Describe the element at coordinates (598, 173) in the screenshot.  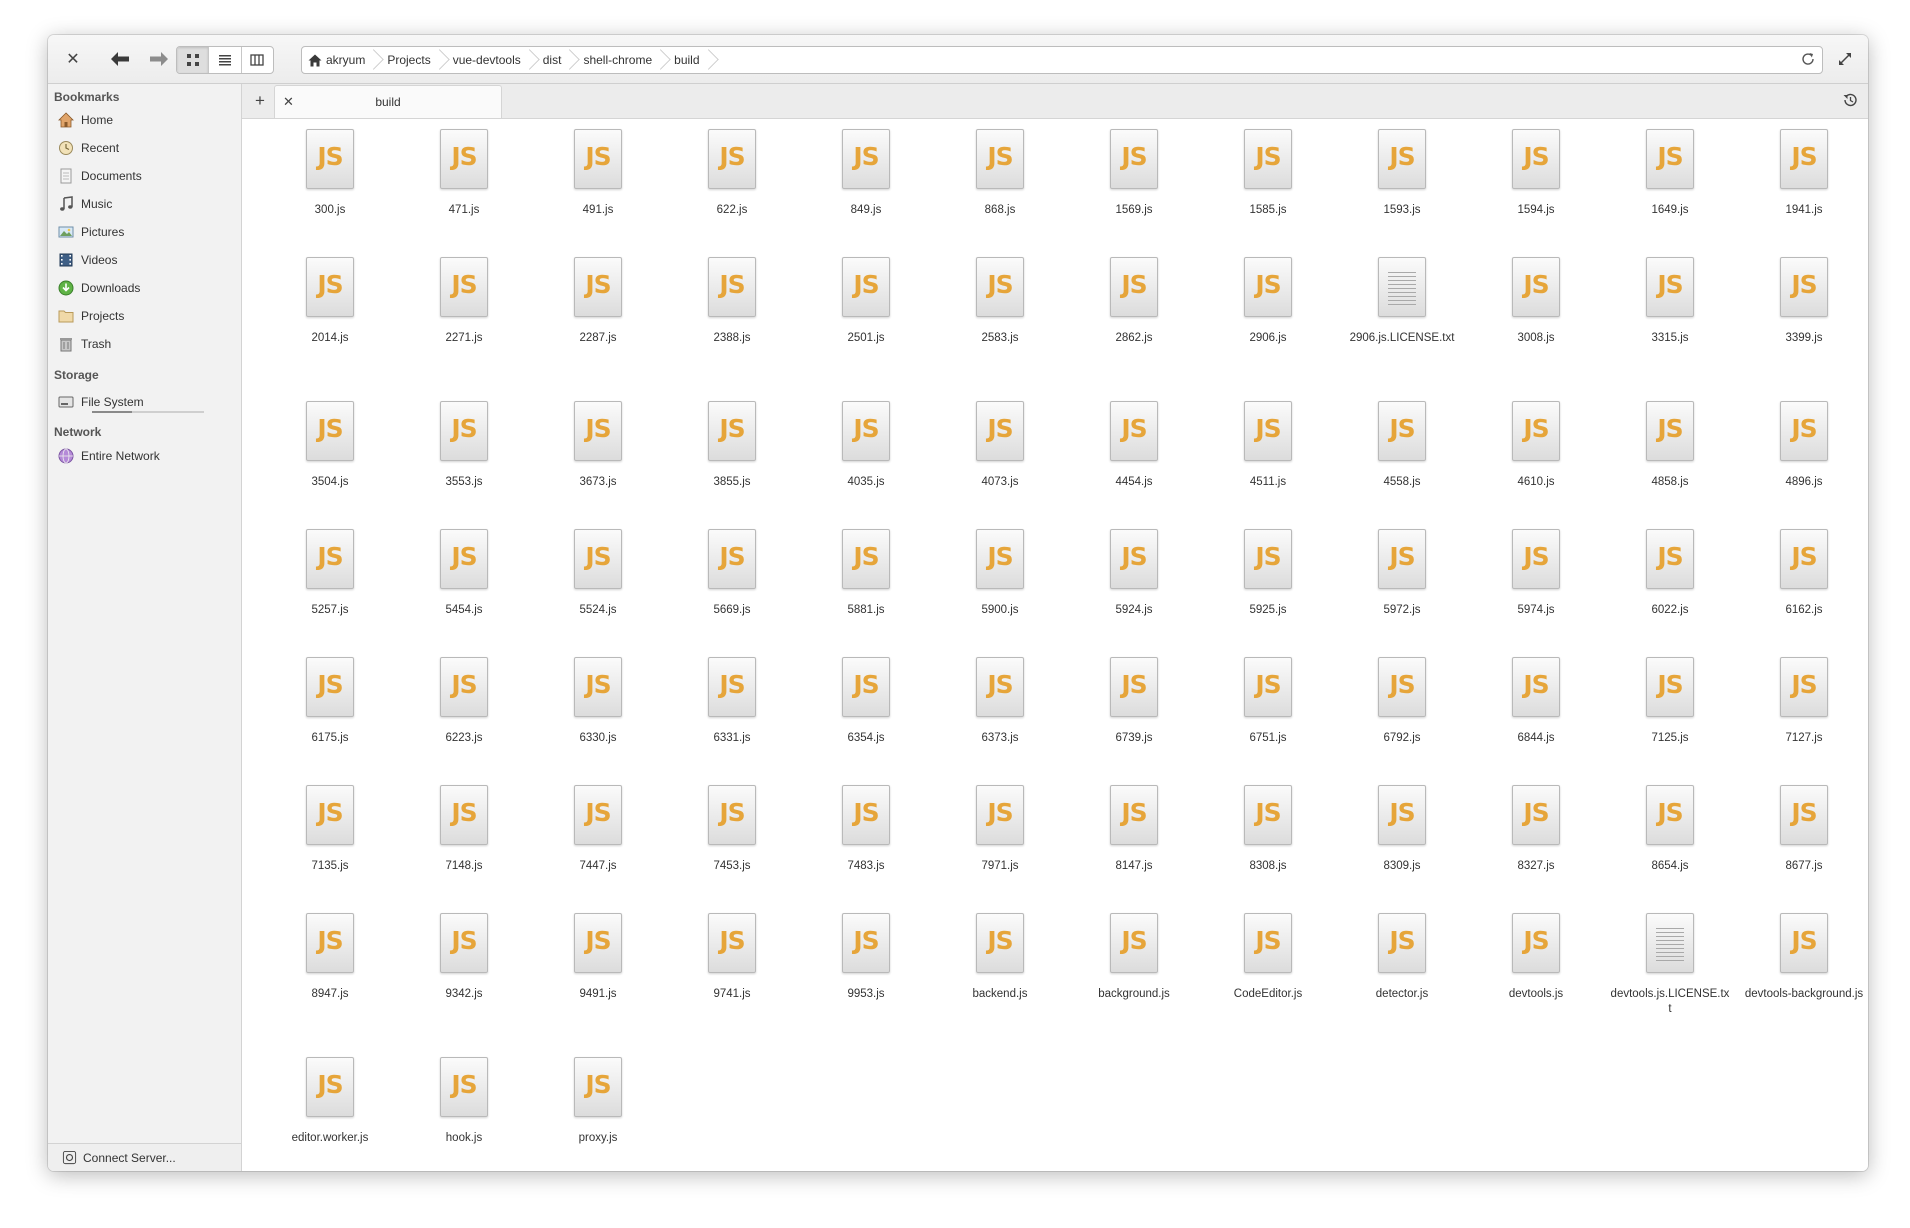
I see `file-item: JS 491.js` at that location.